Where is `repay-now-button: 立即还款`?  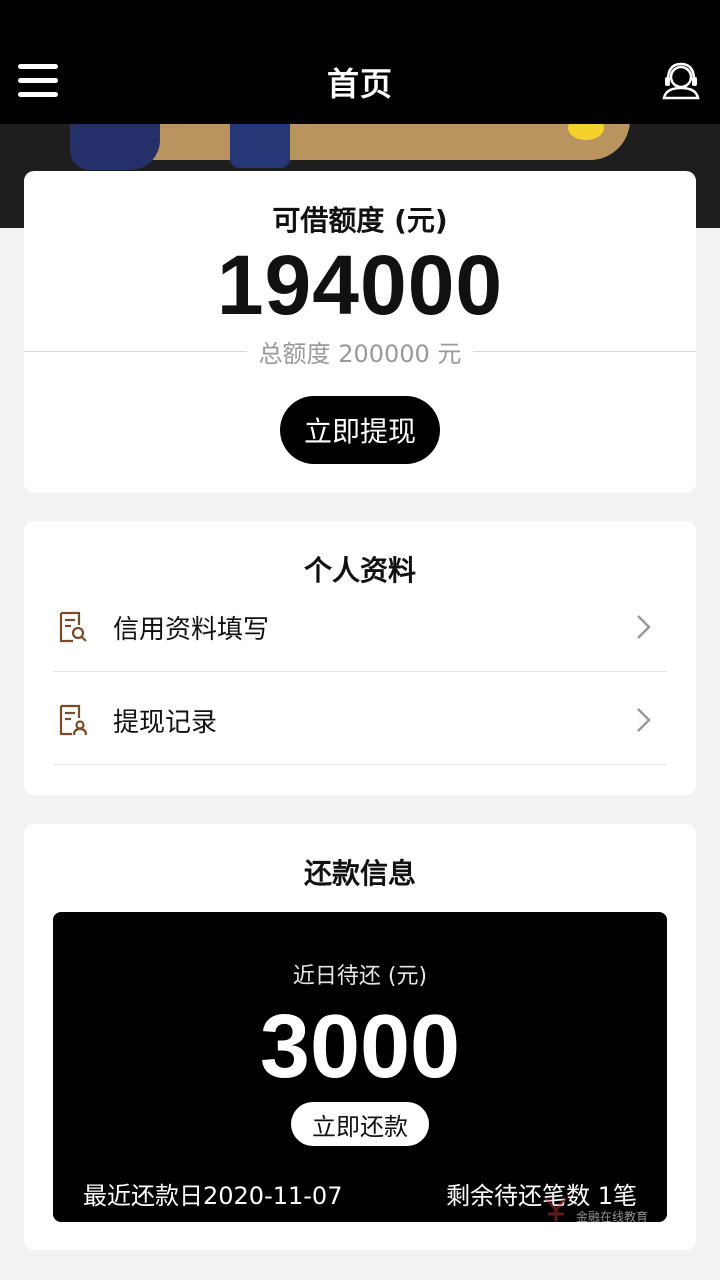 repay-now-button: 立即还款 is located at coordinates (360, 1124).